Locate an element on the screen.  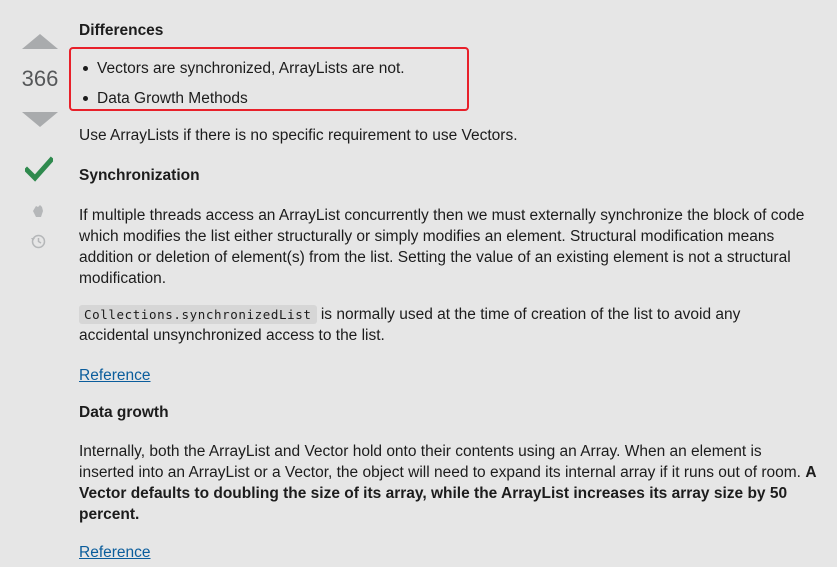
history-clock-icon is located at coordinates (38, 241).